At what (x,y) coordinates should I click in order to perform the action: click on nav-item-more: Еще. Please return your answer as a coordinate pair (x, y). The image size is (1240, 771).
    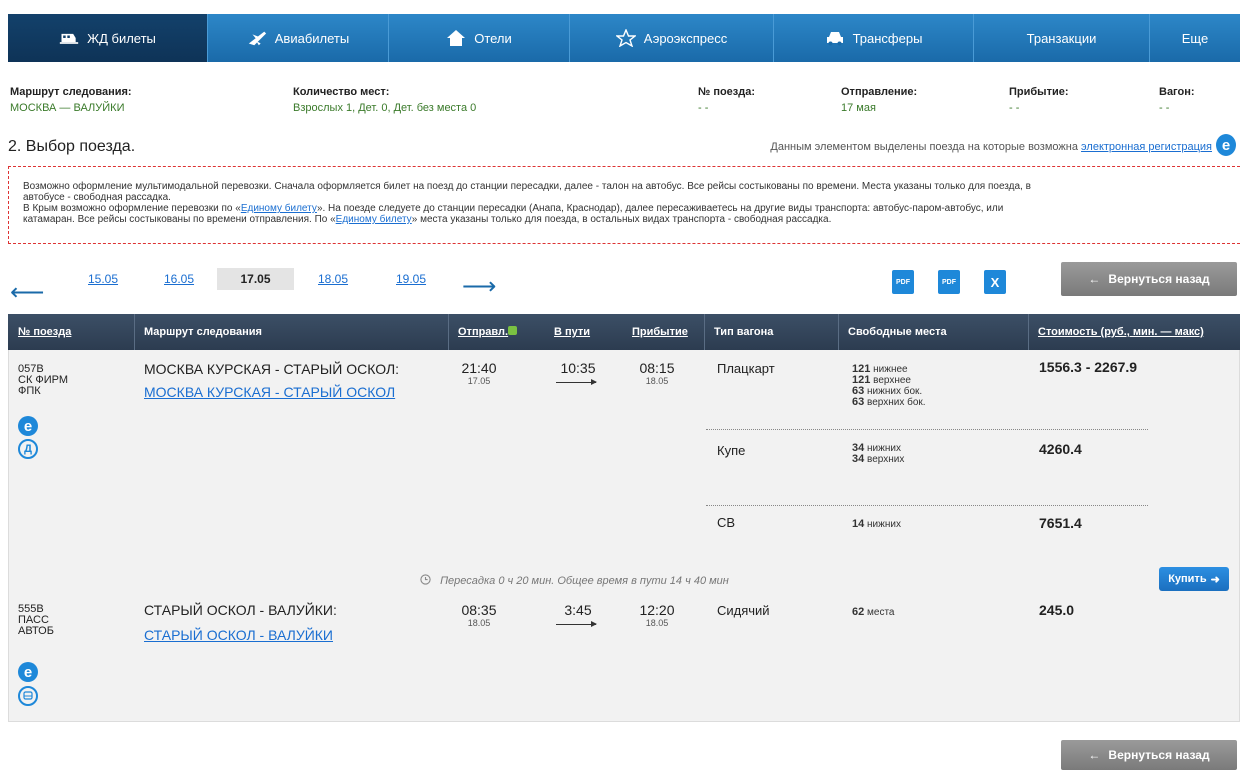
    Looking at the image, I should click on (1195, 38).